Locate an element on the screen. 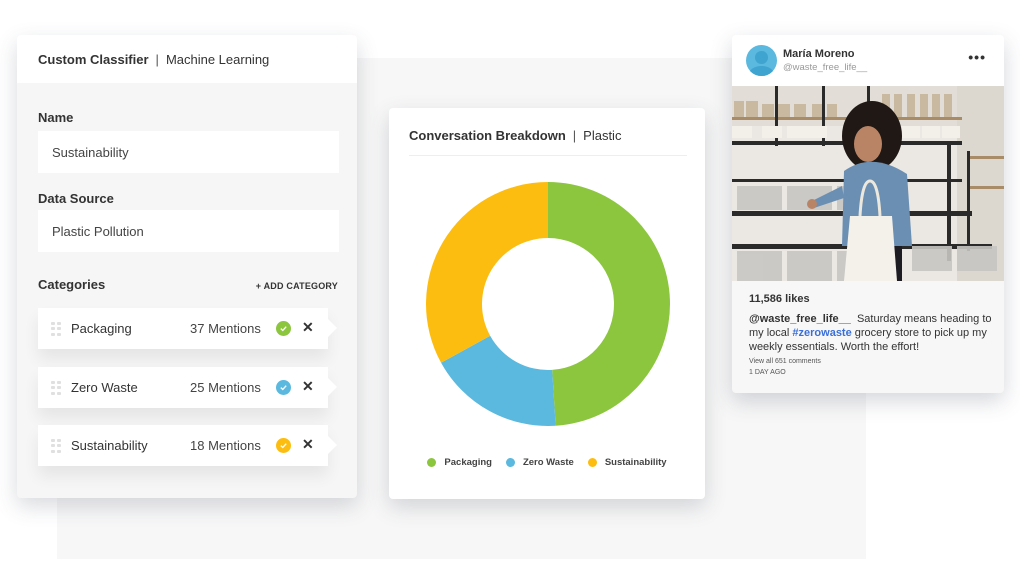  legend-item: Zero Waste is located at coordinates (539, 462).